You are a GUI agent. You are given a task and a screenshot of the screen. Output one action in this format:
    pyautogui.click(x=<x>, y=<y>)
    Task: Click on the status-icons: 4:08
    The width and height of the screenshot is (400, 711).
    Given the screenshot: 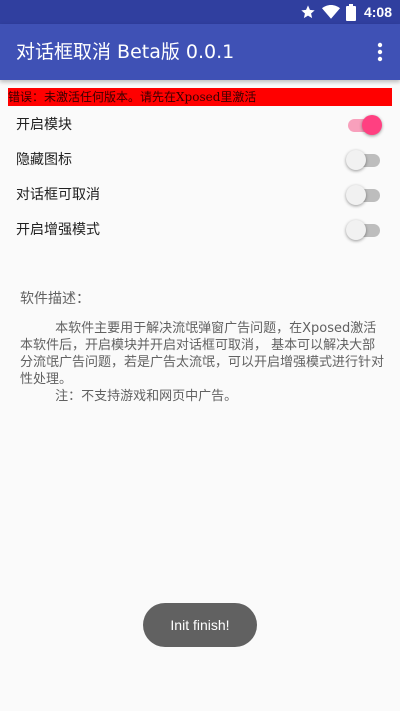 What is the action you would take?
    pyautogui.click(x=346, y=12)
    